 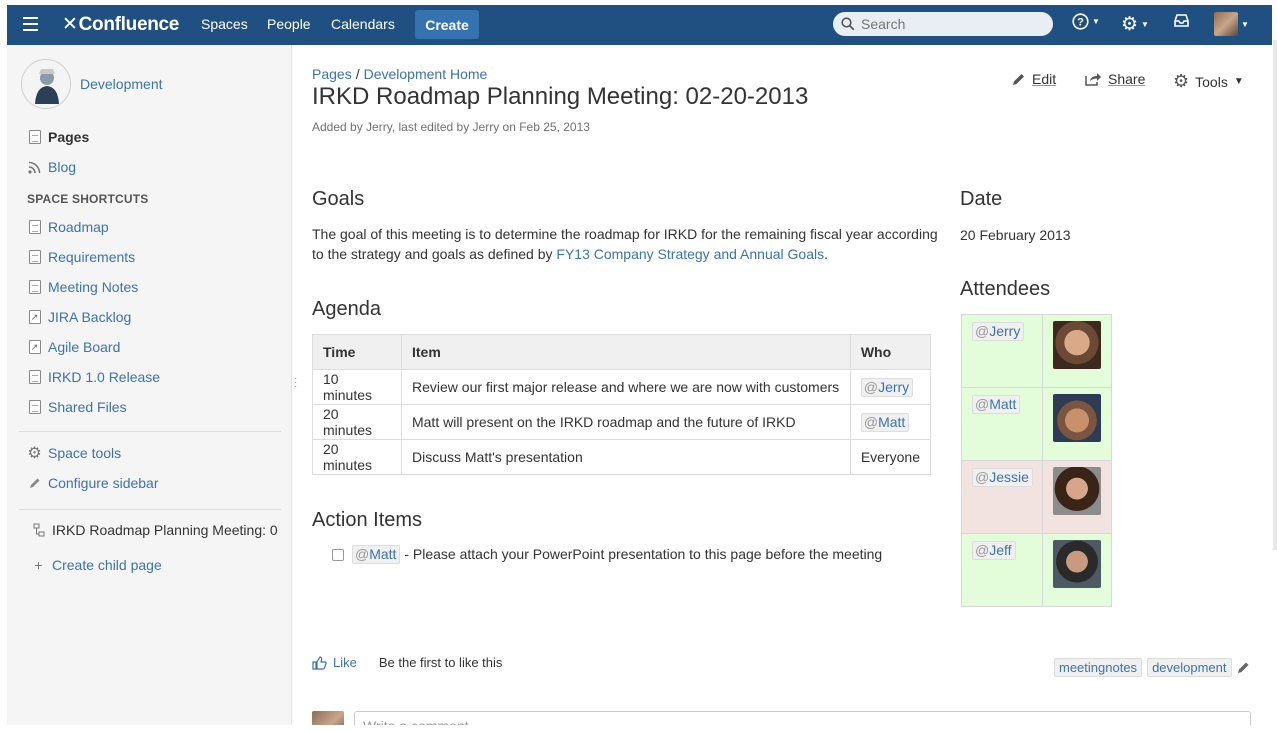 I want to click on user-mention: @Jeff, so click(x=994, y=550).